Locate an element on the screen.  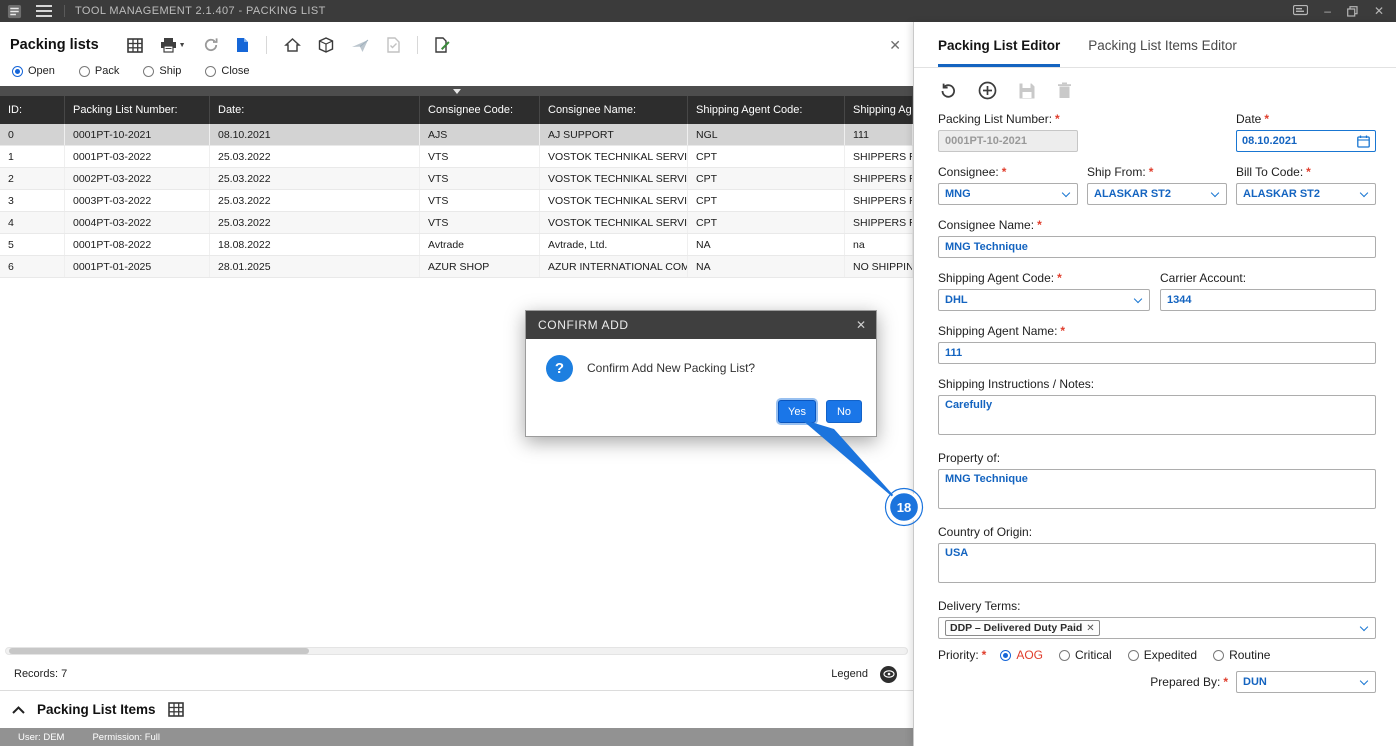
scrollbar-track is located at coordinates (456, 651).